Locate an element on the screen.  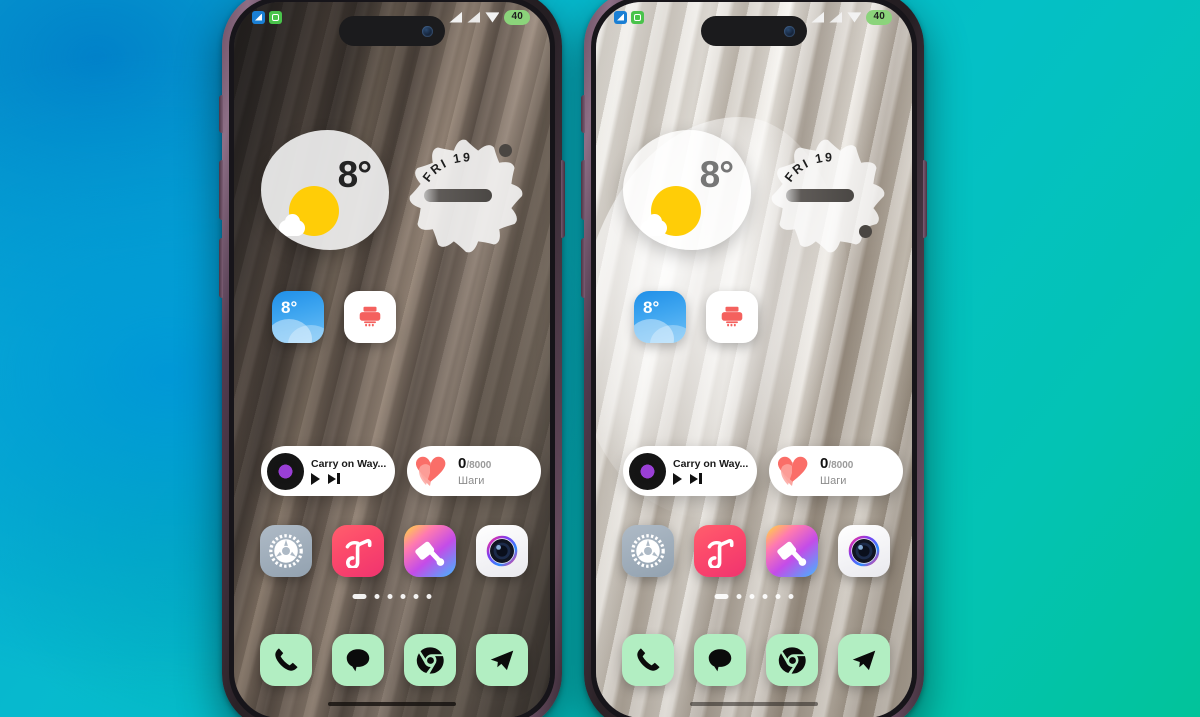
music-note-icon is located at coordinates (358, 553).